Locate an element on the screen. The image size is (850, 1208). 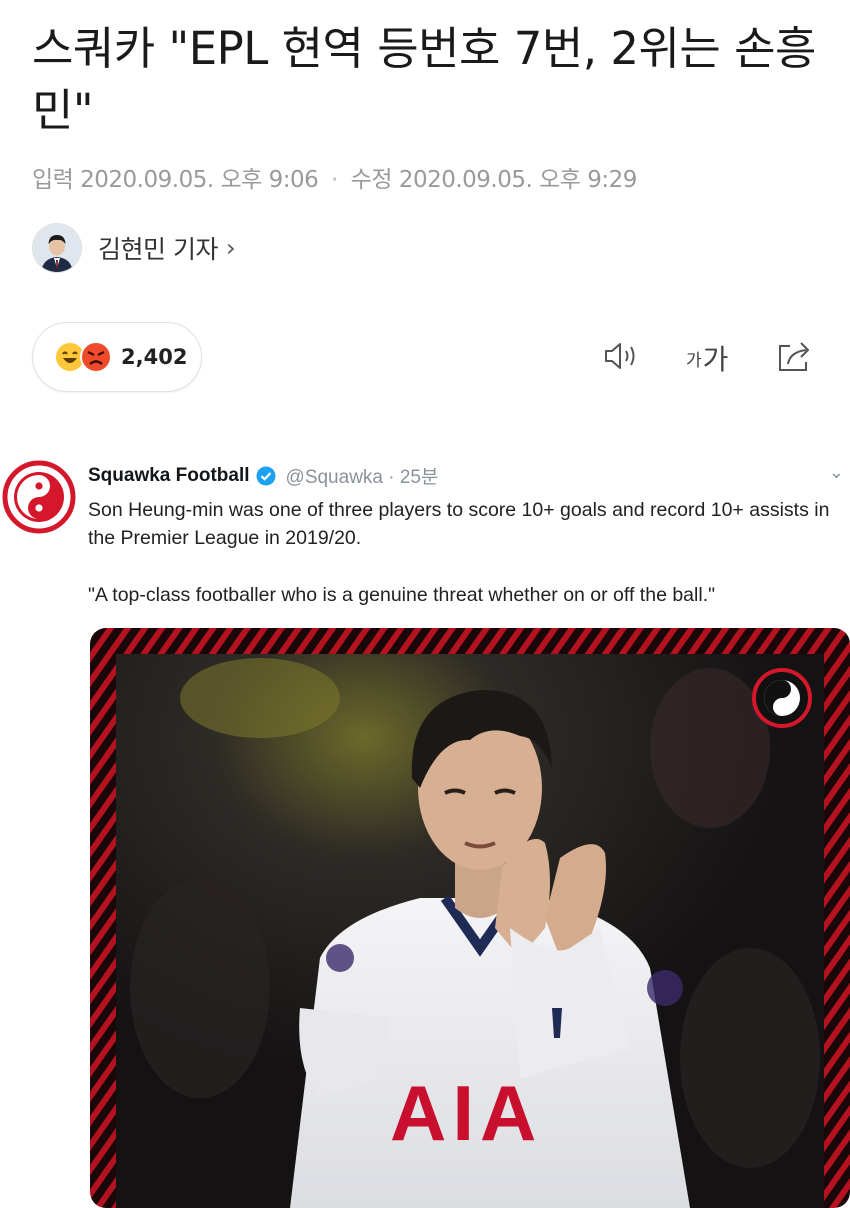
font-size-small-glyph: 가 is located at coordinates (694, 360).